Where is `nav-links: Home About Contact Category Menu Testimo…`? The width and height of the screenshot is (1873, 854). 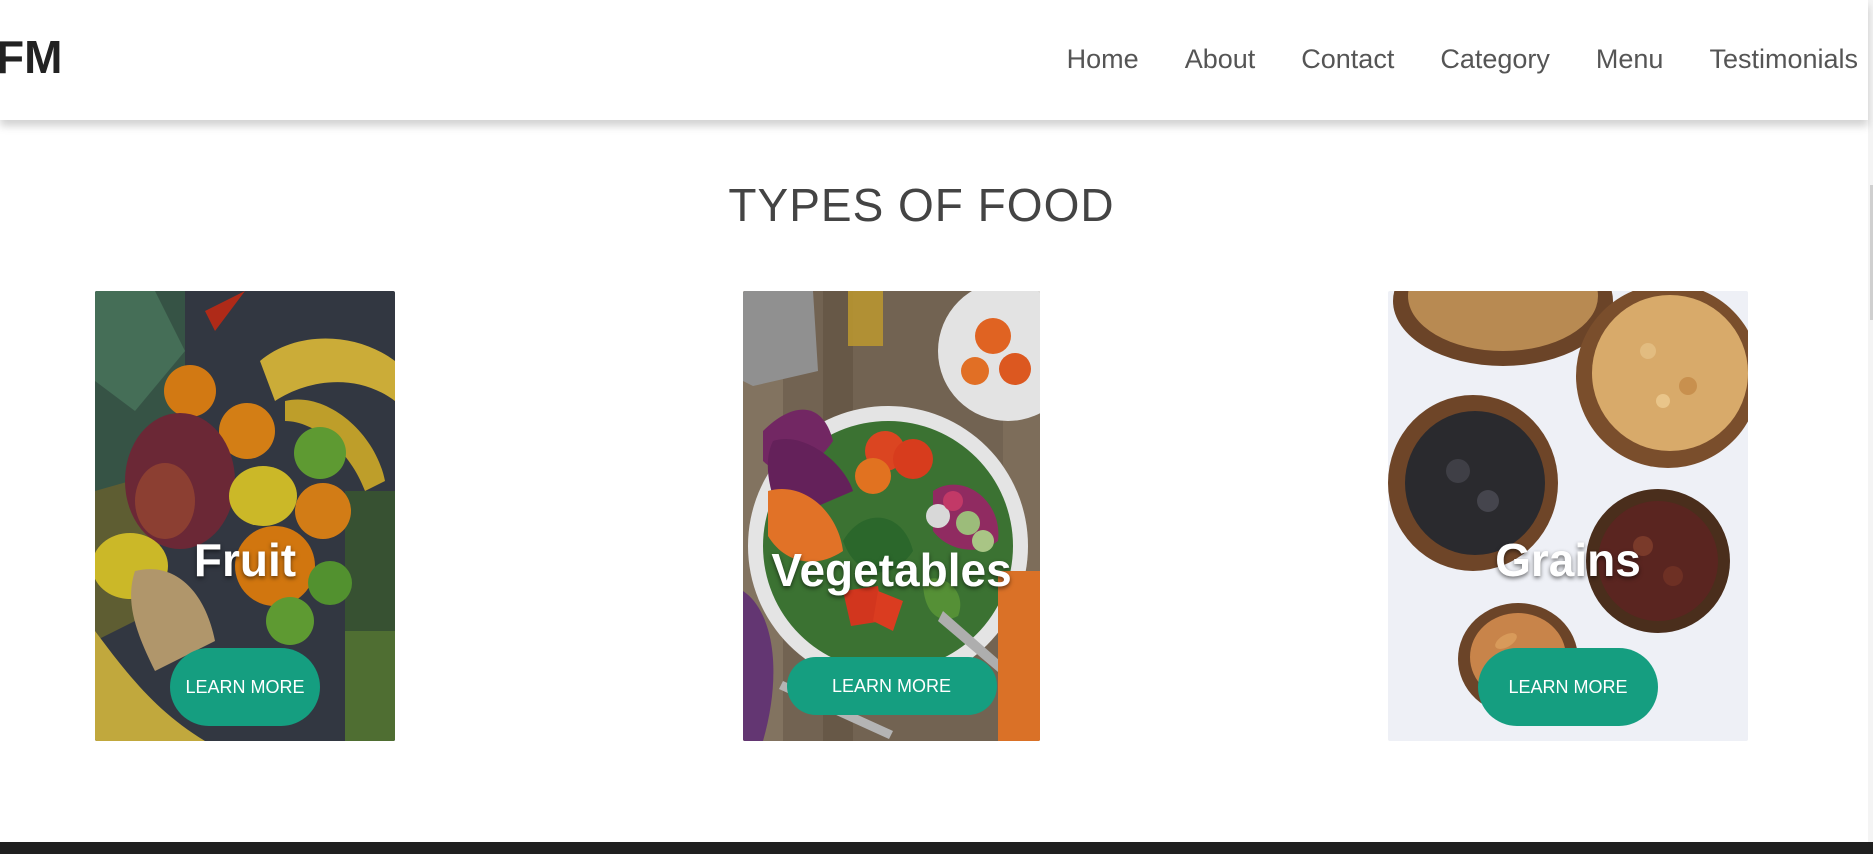 nav-links: Home About Contact Category Menu Testimo… is located at coordinates (1439, 59).